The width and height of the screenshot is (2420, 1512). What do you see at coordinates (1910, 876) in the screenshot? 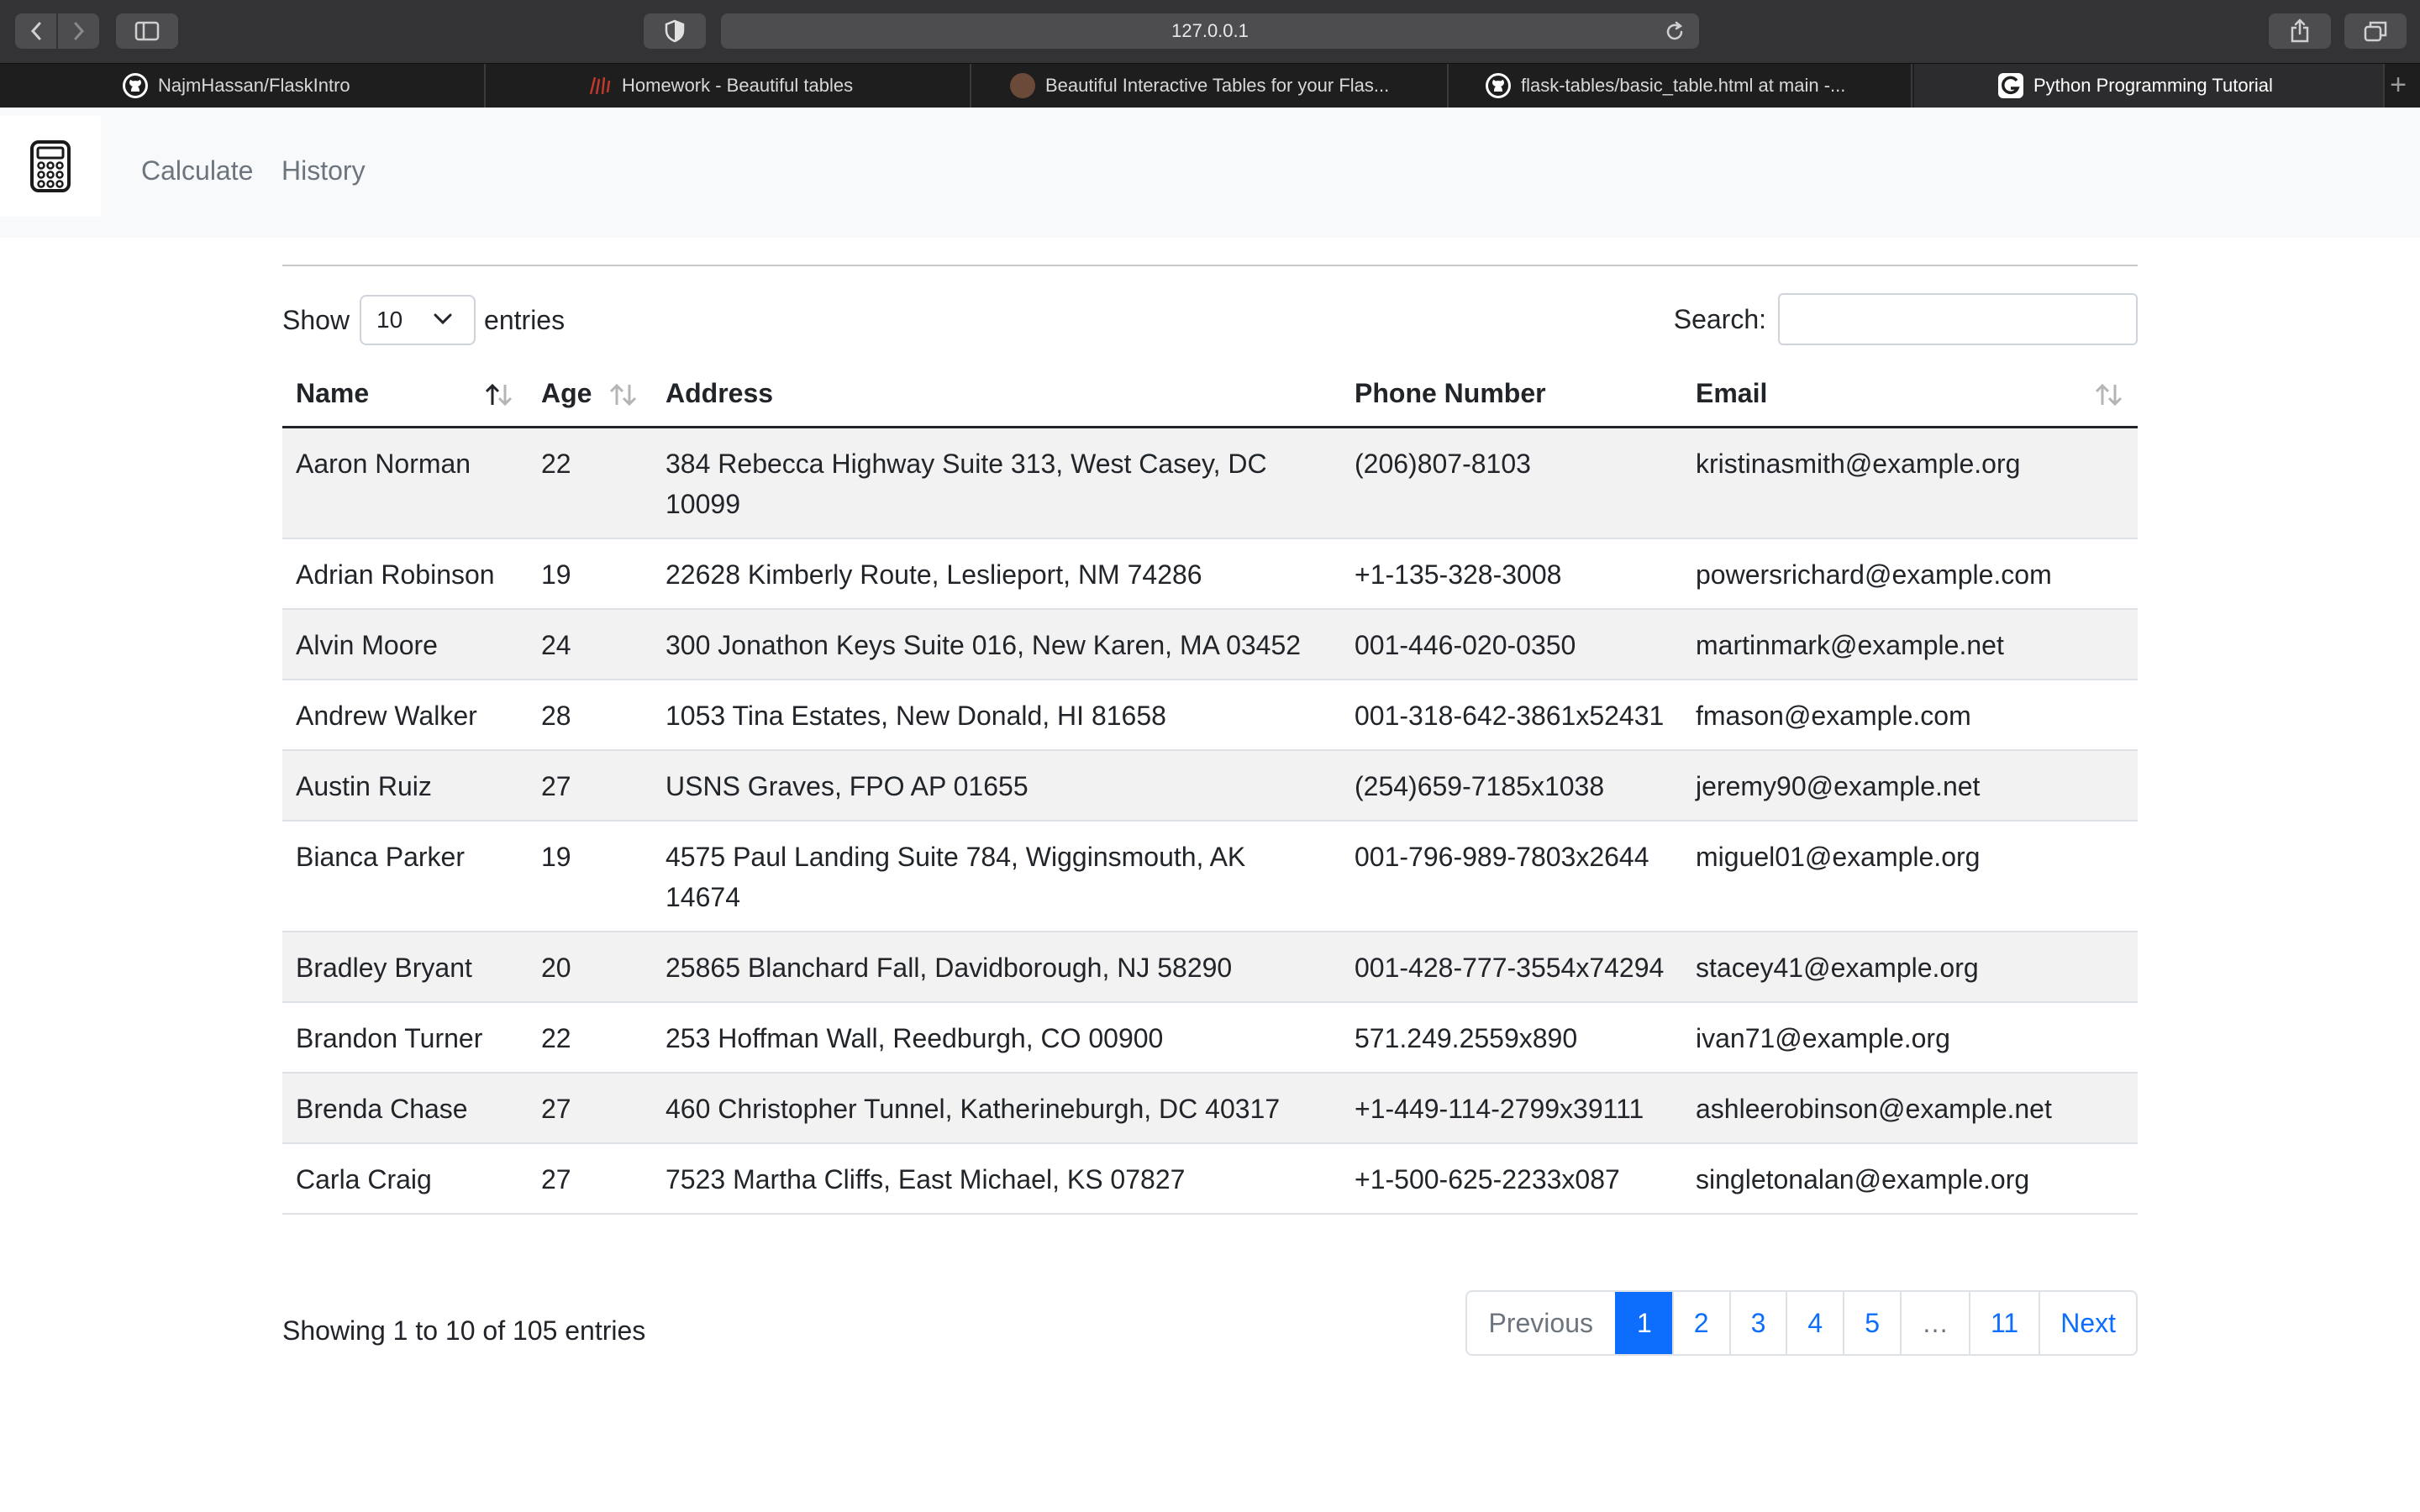
I see `email-cell: miguel01@example.org` at bounding box center [1910, 876].